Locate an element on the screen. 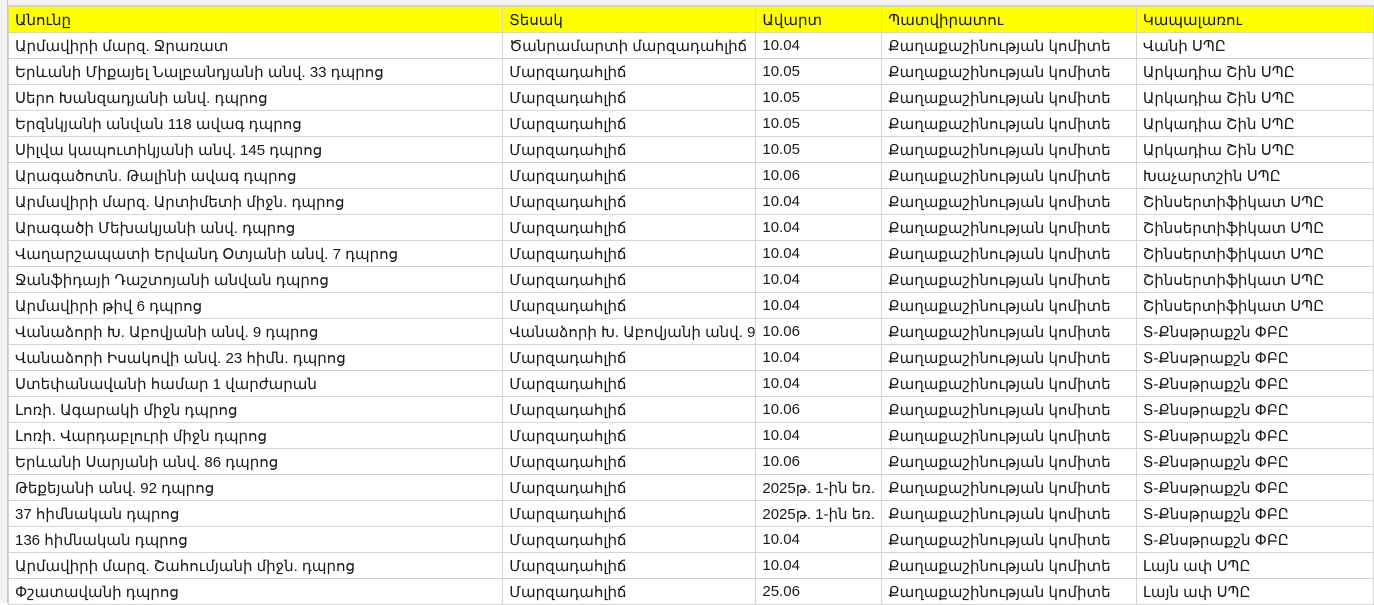 The image size is (1374, 605). cell-name: Ջանֆիդայի Դաշտոյանի անվան դպրոց is located at coordinates (255, 279).